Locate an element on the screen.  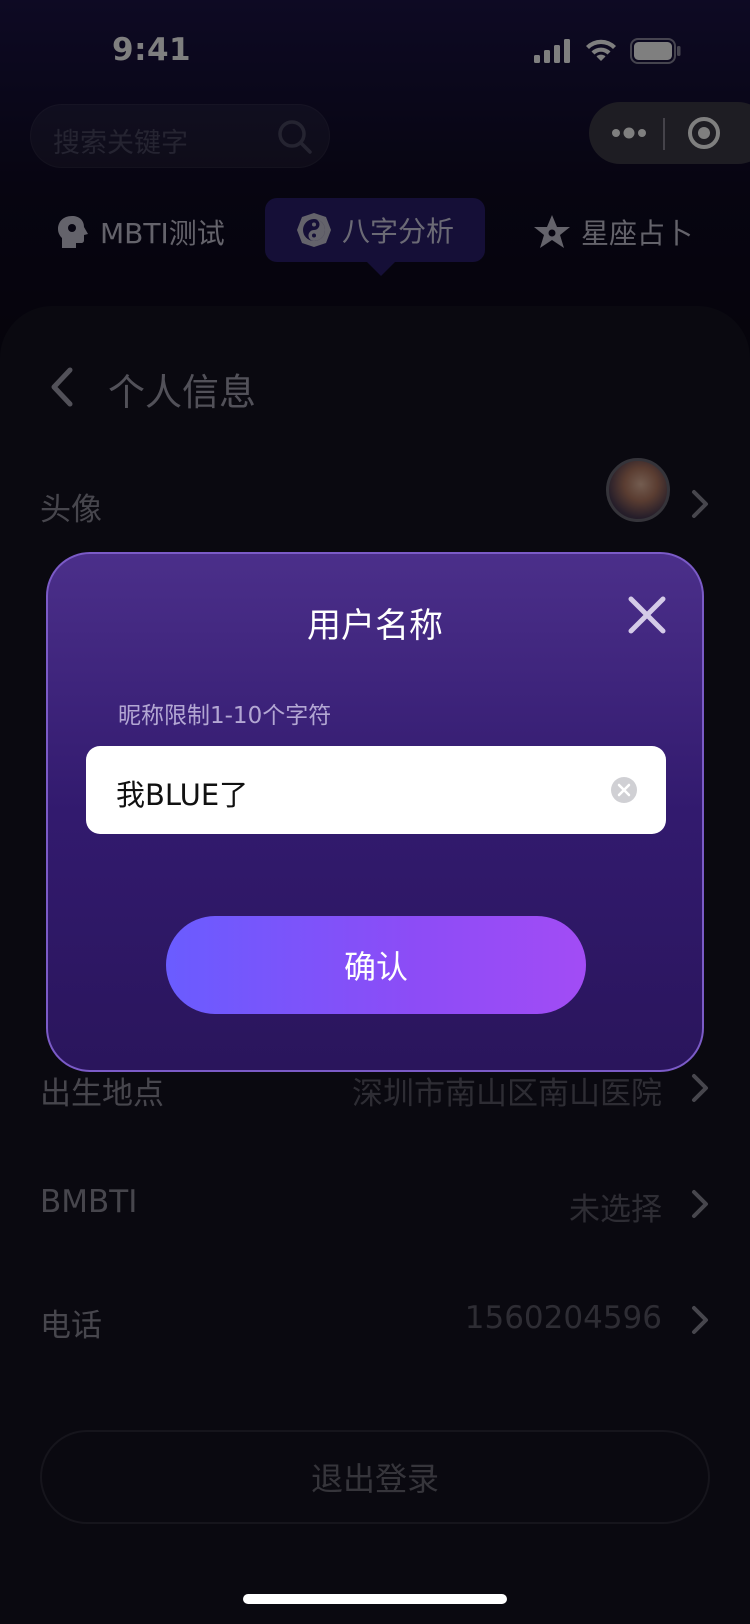
nickname-input: 我BLUE了 is located at coordinates (376, 790).